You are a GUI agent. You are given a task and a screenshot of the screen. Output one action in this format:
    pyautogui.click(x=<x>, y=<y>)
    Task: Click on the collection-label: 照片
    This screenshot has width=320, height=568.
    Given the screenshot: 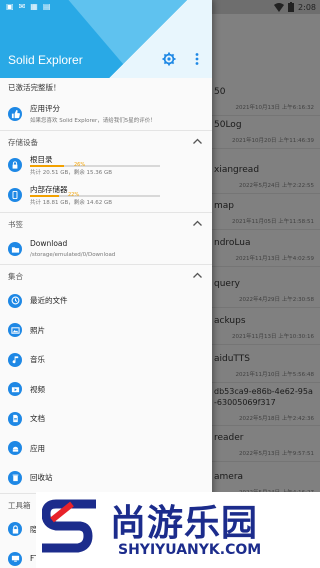 What is the action you would take?
    pyautogui.click(x=37, y=330)
    